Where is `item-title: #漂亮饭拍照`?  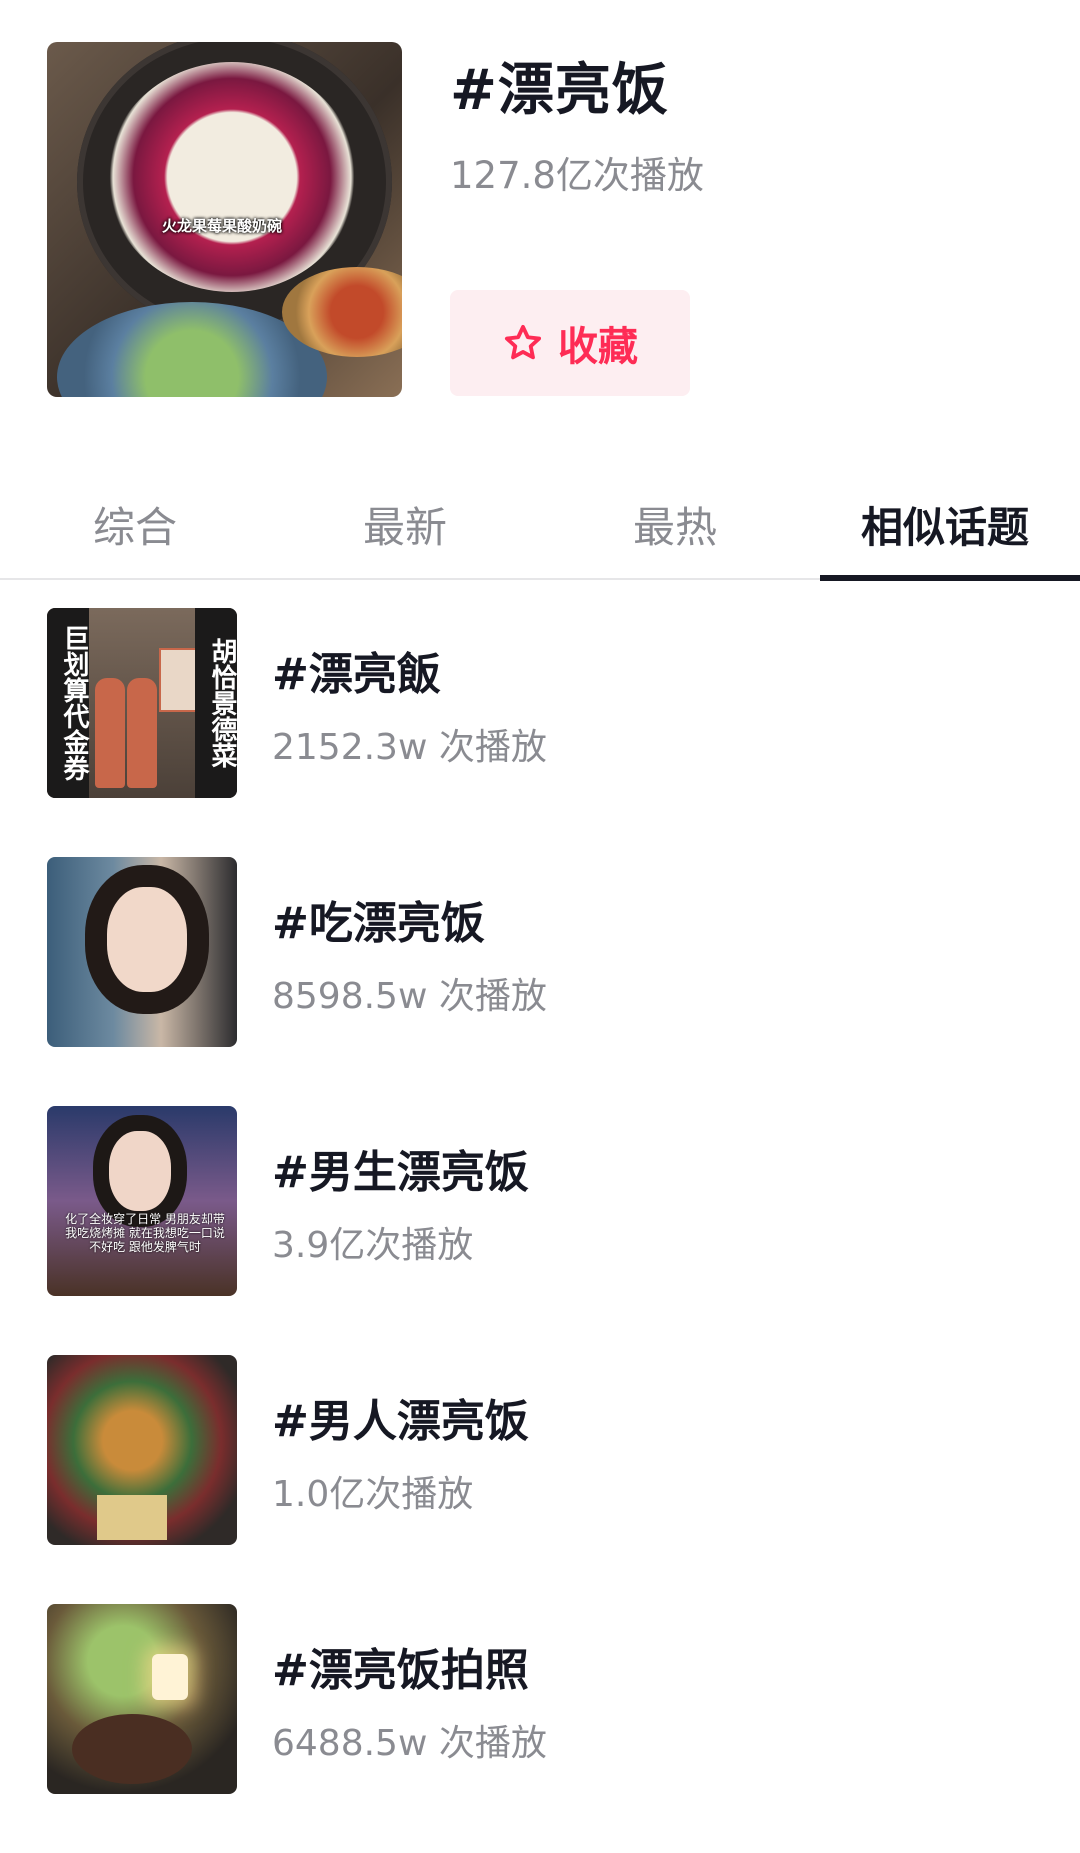 item-title: #漂亮饭拍照 is located at coordinates (400, 1670).